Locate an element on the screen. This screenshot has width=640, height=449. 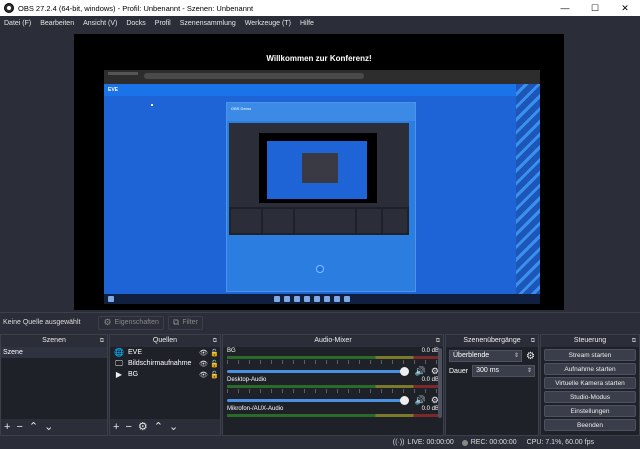
start-virtual-camera-button: Virtuelle Kamera starten is located at coordinates (590, 383).